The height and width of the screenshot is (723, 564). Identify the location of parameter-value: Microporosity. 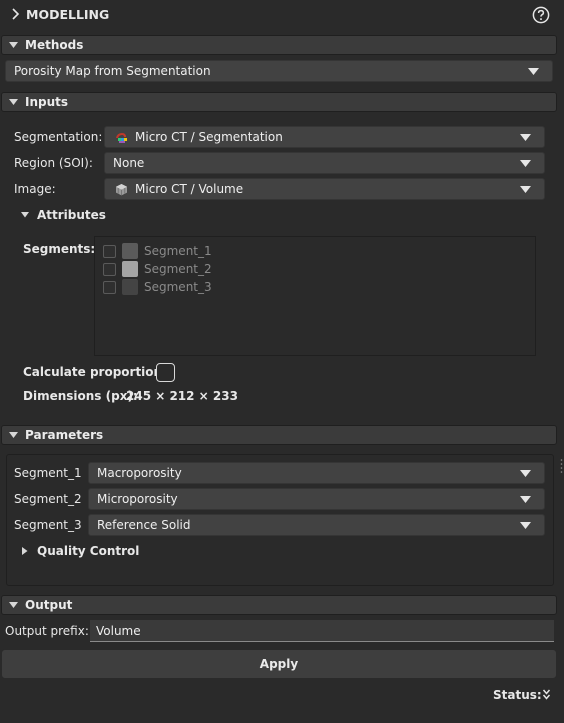
(137, 499).